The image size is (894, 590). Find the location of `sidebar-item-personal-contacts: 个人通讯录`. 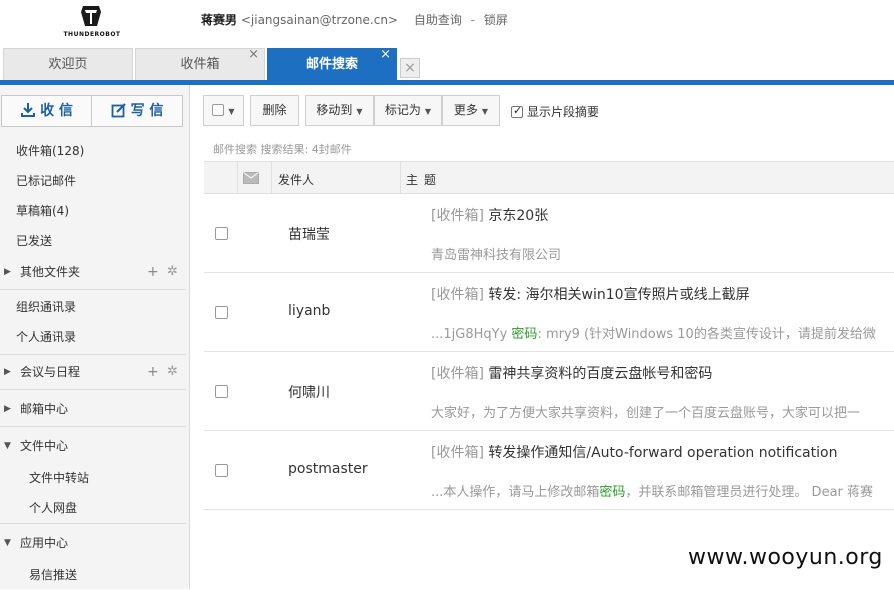

sidebar-item-personal-contacts: 个人通讯录 is located at coordinates (94, 337).